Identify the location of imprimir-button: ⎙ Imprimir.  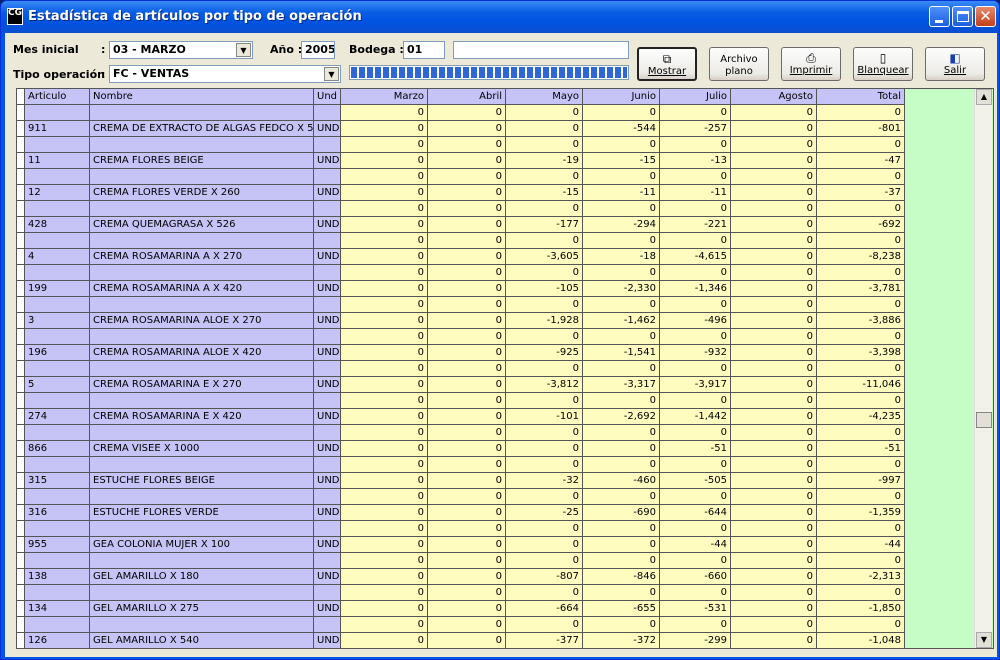
(811, 64).